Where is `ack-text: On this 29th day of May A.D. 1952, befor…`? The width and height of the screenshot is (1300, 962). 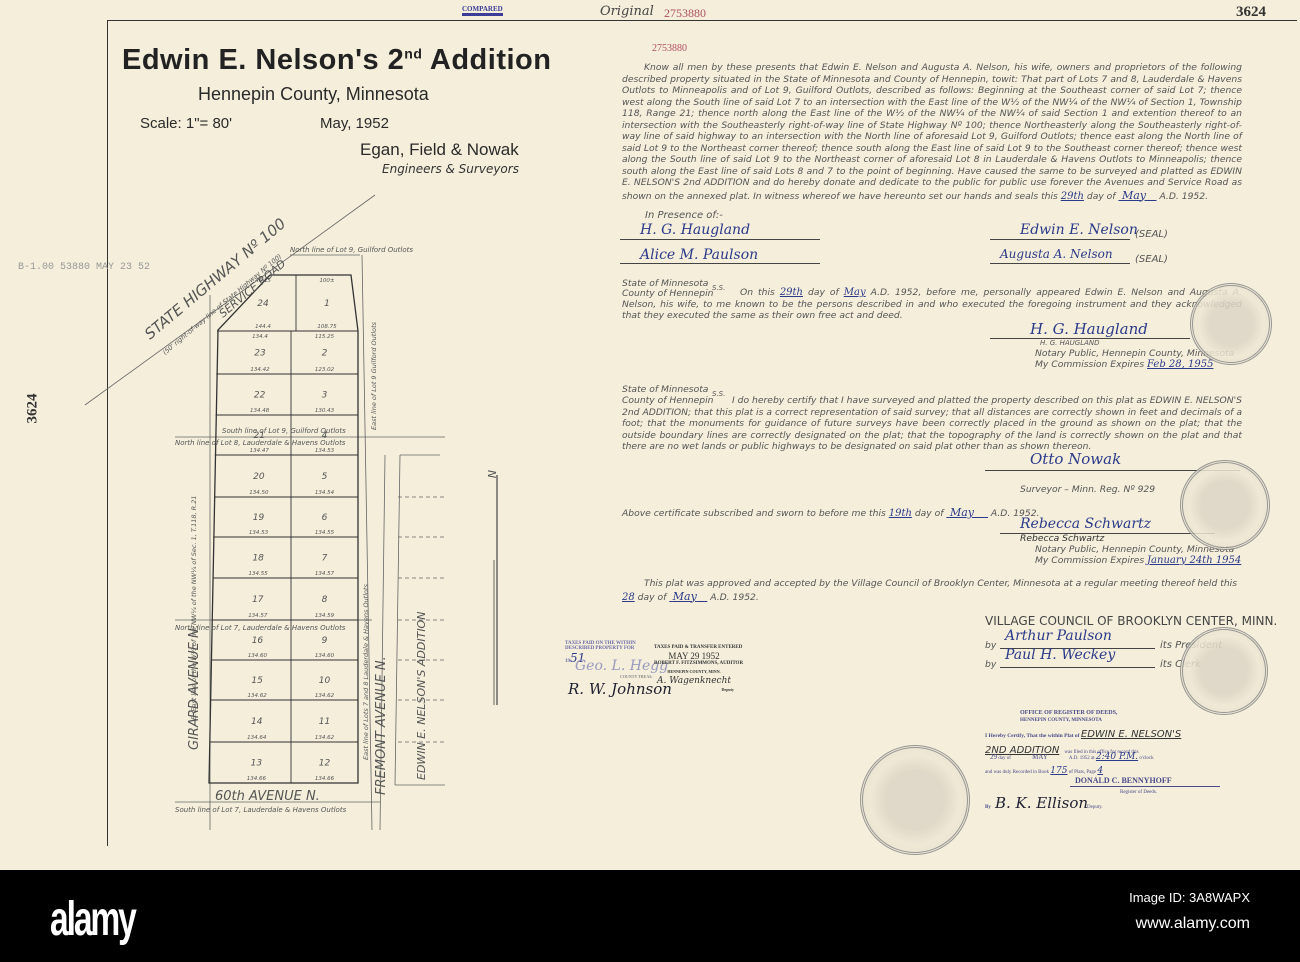 ack-text: On this 29th day of May A.D. 1952, befor… is located at coordinates (932, 304).